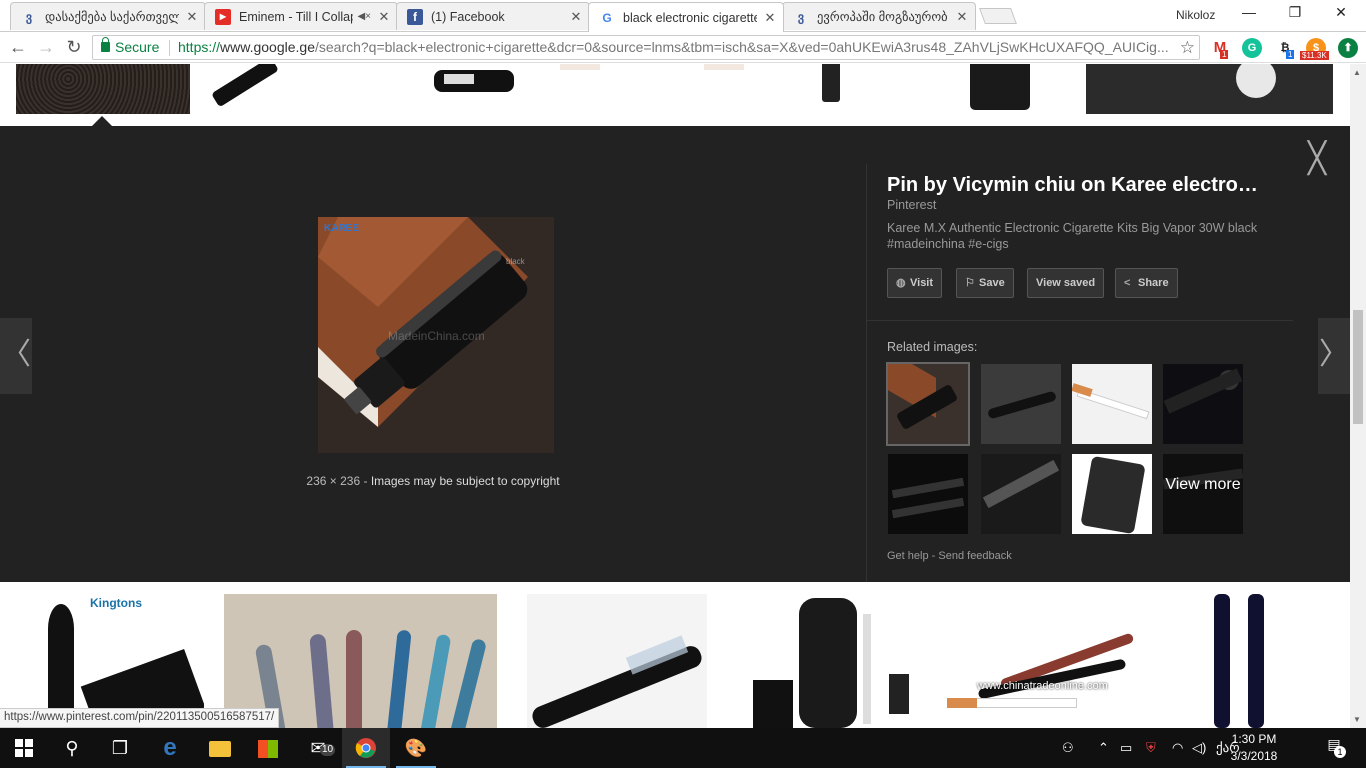 This screenshot has height=773, width=1366. I want to click on reload-icon: ↻, so click(74, 47).